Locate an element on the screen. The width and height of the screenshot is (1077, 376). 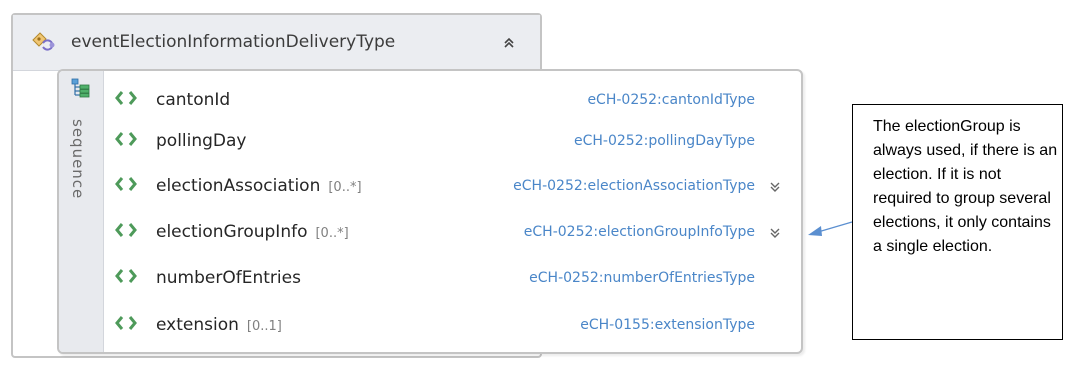
complex-type-header: eventElectionInformationDeliveryType is located at coordinates (276, 43).